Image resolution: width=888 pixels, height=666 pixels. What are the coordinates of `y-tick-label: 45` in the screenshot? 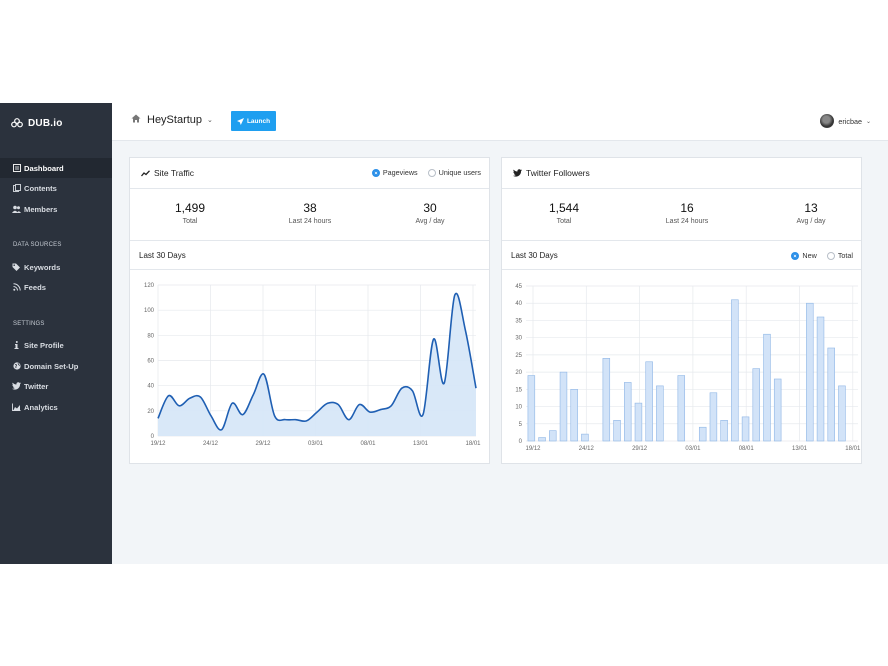 It's located at (518, 287).